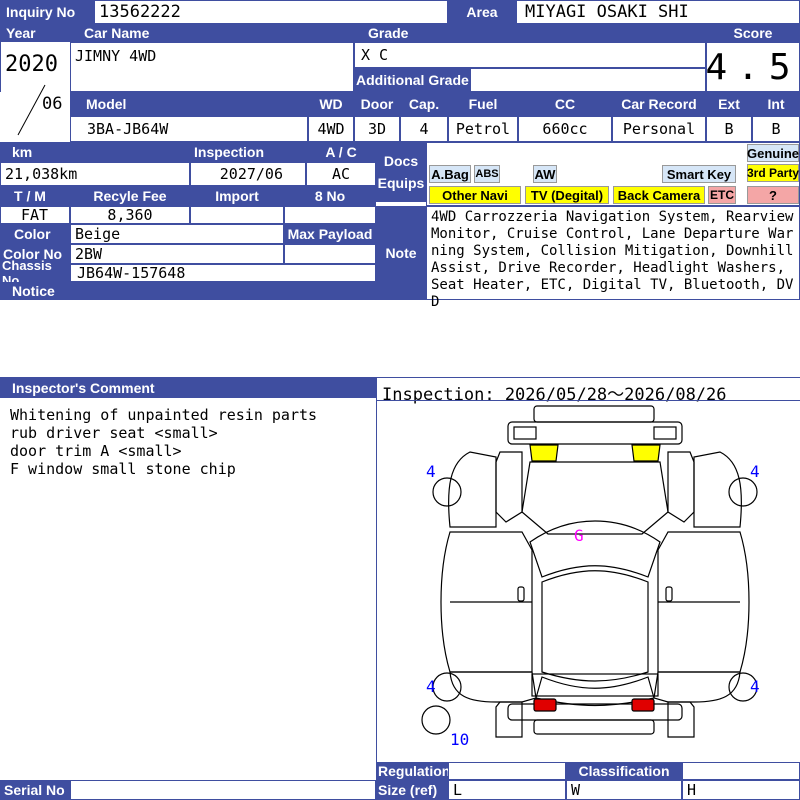  Describe the element at coordinates (400, 339) in the screenshot. I see `notice-area` at that location.